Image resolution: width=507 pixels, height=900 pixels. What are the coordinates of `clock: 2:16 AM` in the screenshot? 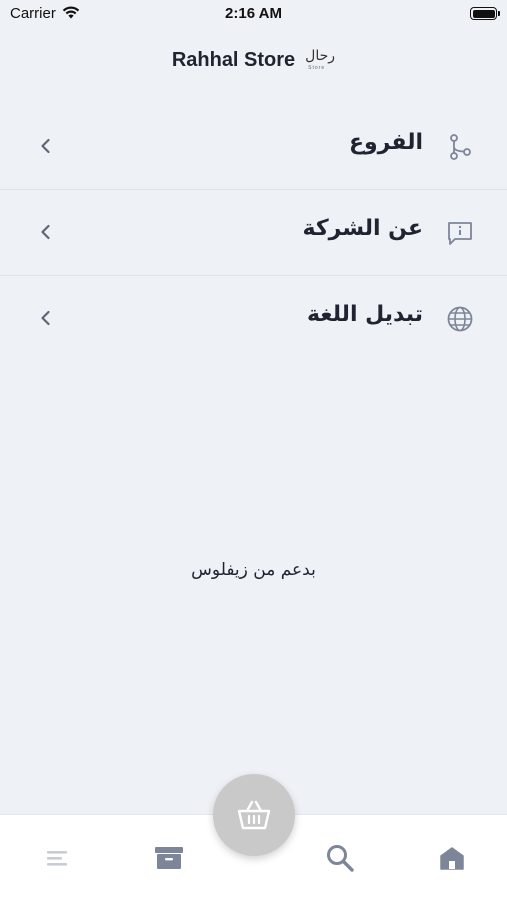 It's located at (253, 13).